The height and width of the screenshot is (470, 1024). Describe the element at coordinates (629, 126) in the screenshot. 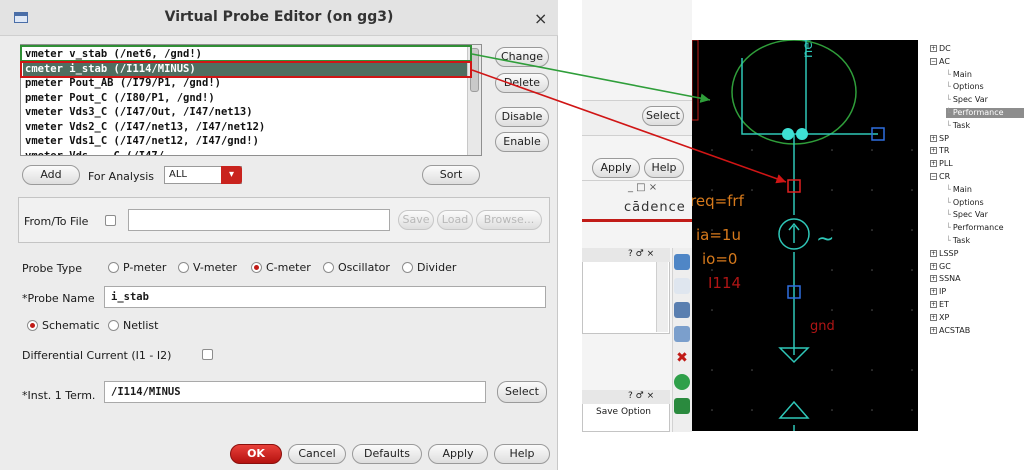

I see `red-arrow` at that location.